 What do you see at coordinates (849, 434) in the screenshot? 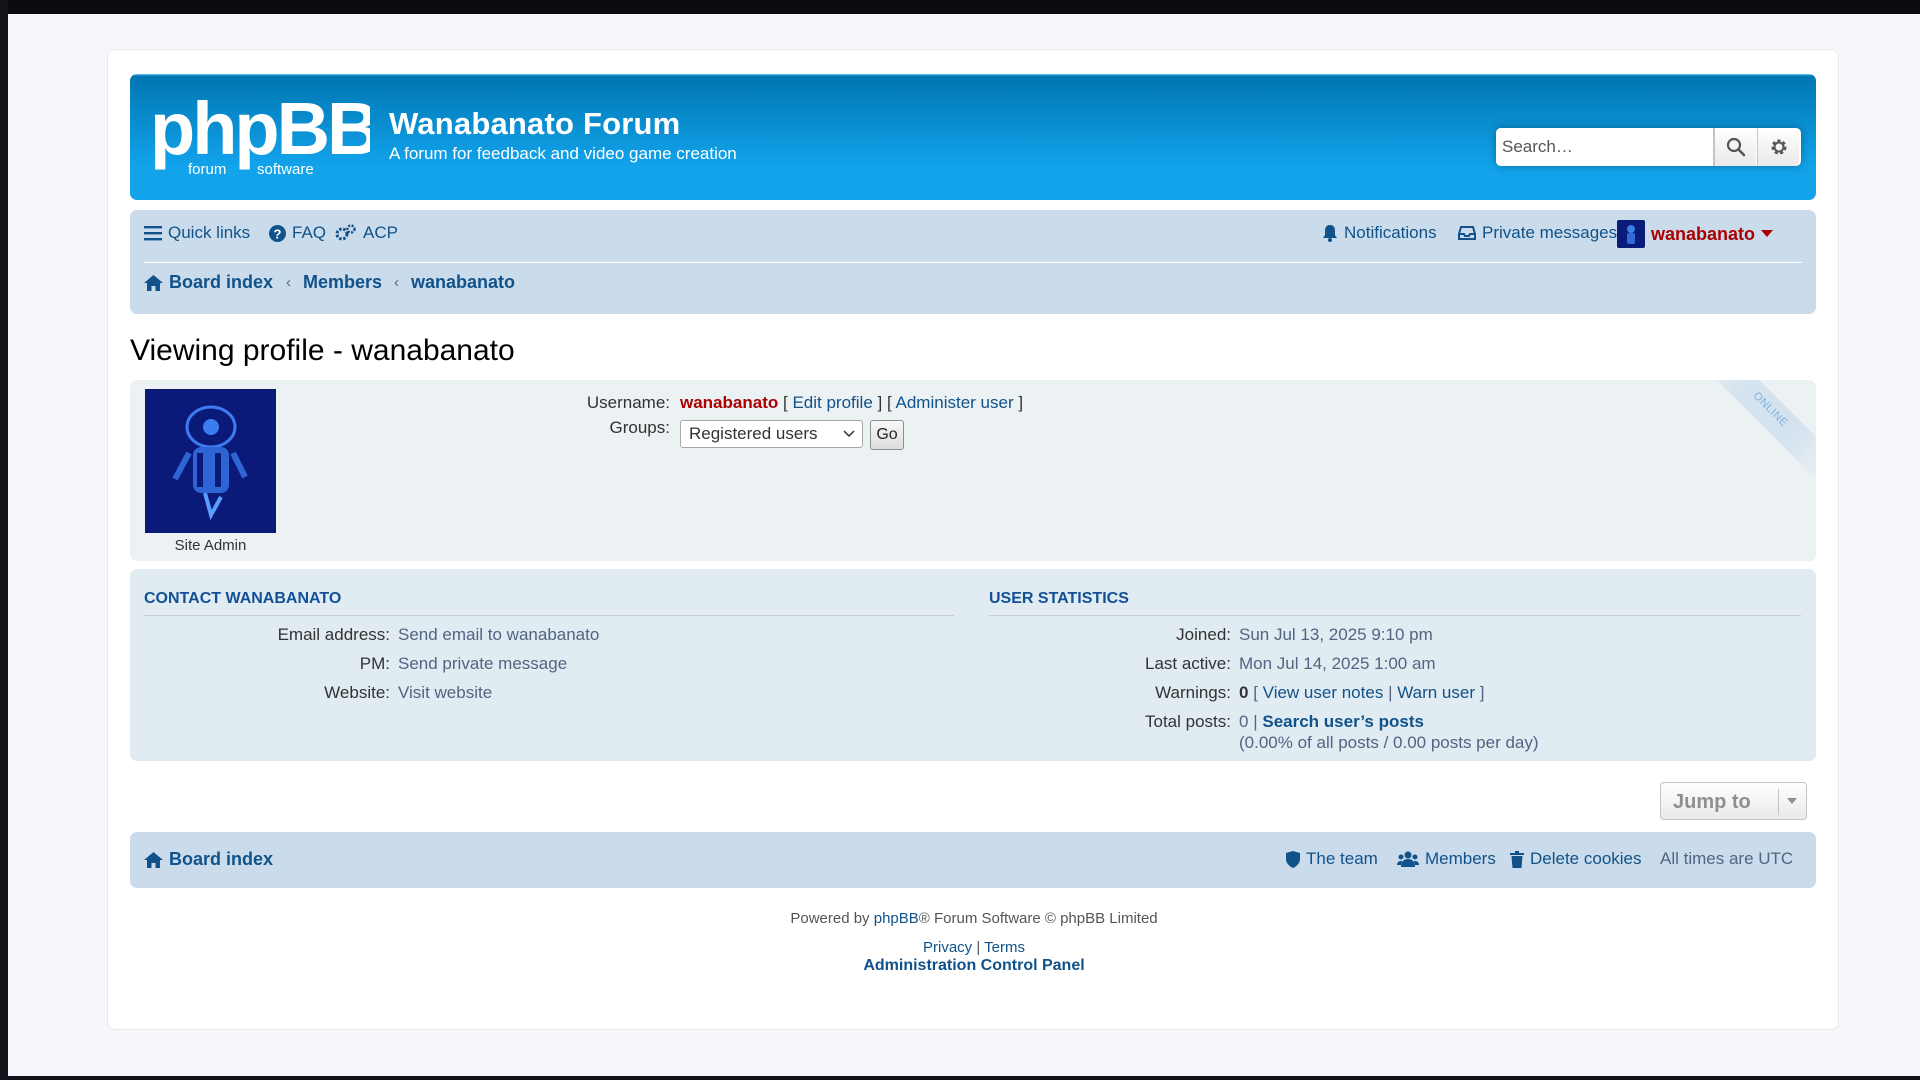
I see `chevron-down-icon` at bounding box center [849, 434].